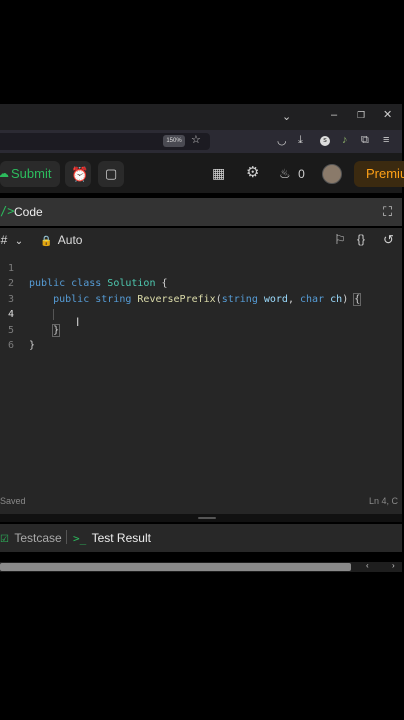 The height and width of the screenshot is (720, 404). I want to click on restore-icon: ❐, so click(361, 115).